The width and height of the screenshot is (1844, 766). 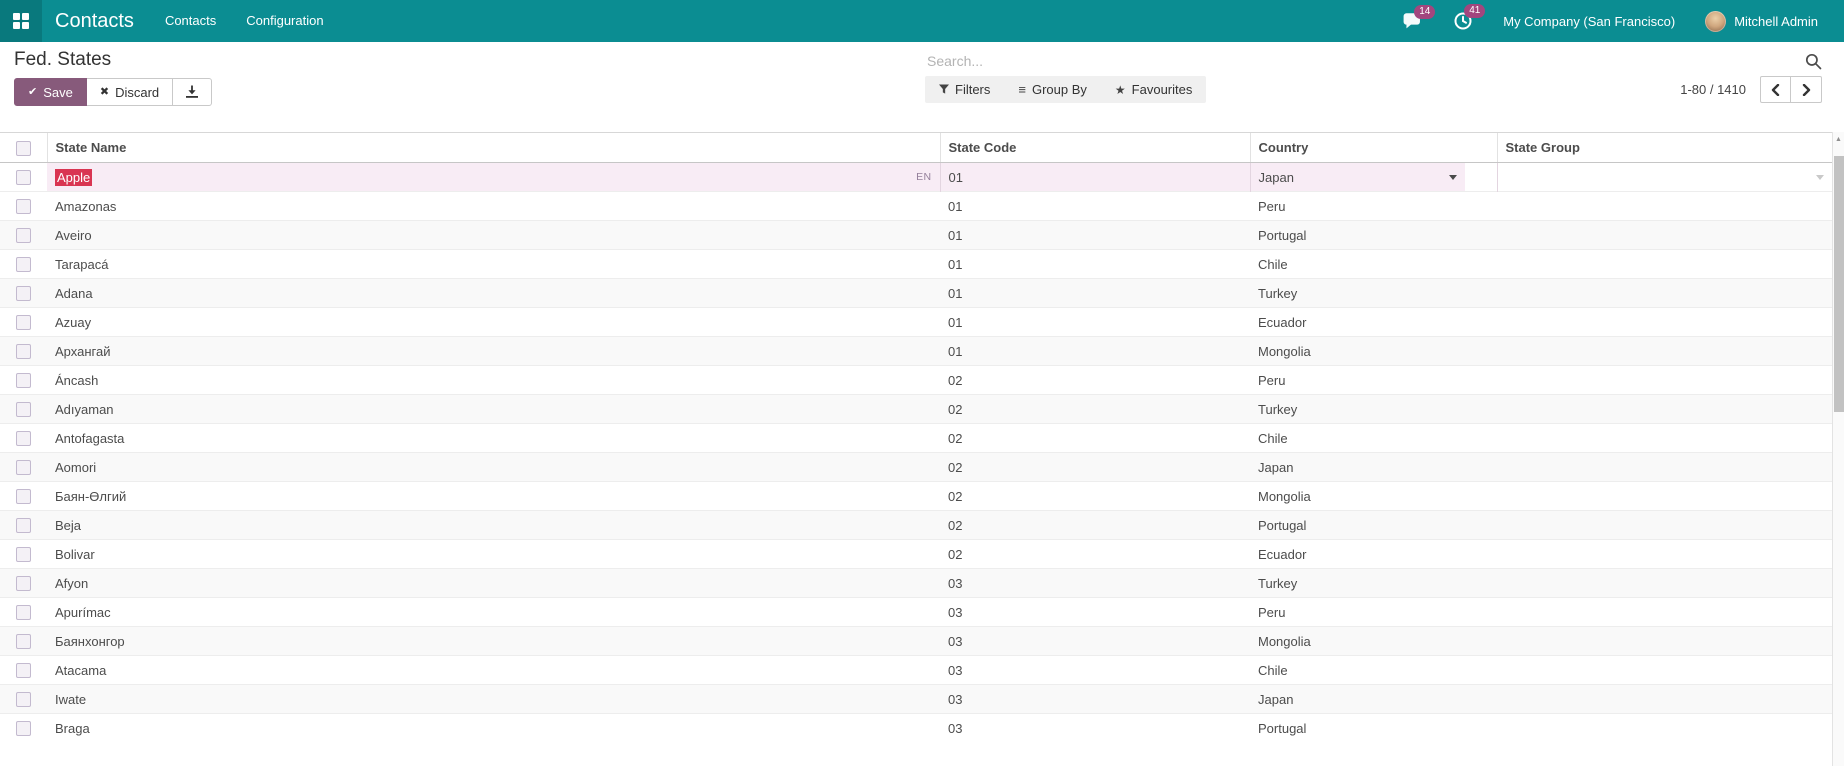 What do you see at coordinates (50, 92) in the screenshot?
I see `save-button: ✔ Save` at bounding box center [50, 92].